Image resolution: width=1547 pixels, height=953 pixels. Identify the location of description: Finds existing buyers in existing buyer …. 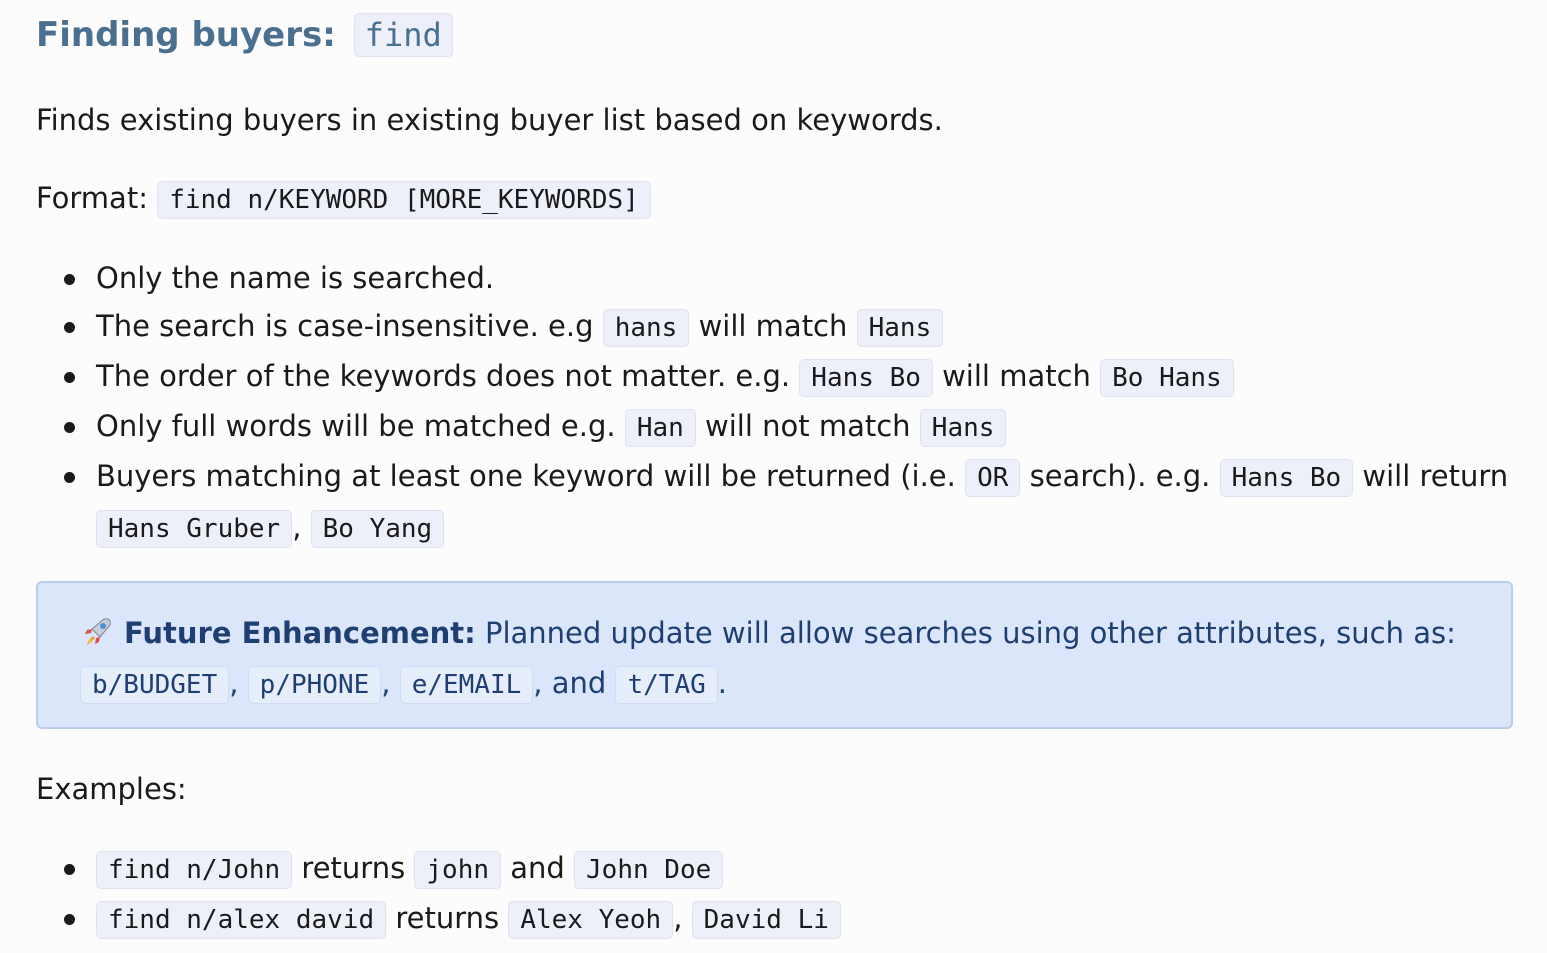
(489, 120).